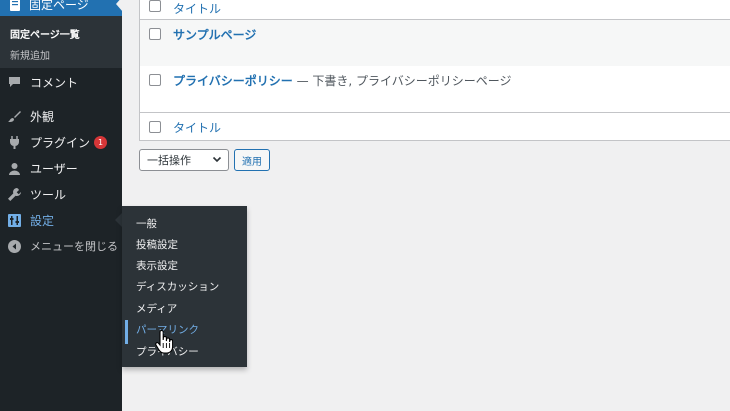 This screenshot has width=730, height=411. What do you see at coordinates (54, 168) in the screenshot?
I see `sidebar-item-label: ユーザー` at bounding box center [54, 168].